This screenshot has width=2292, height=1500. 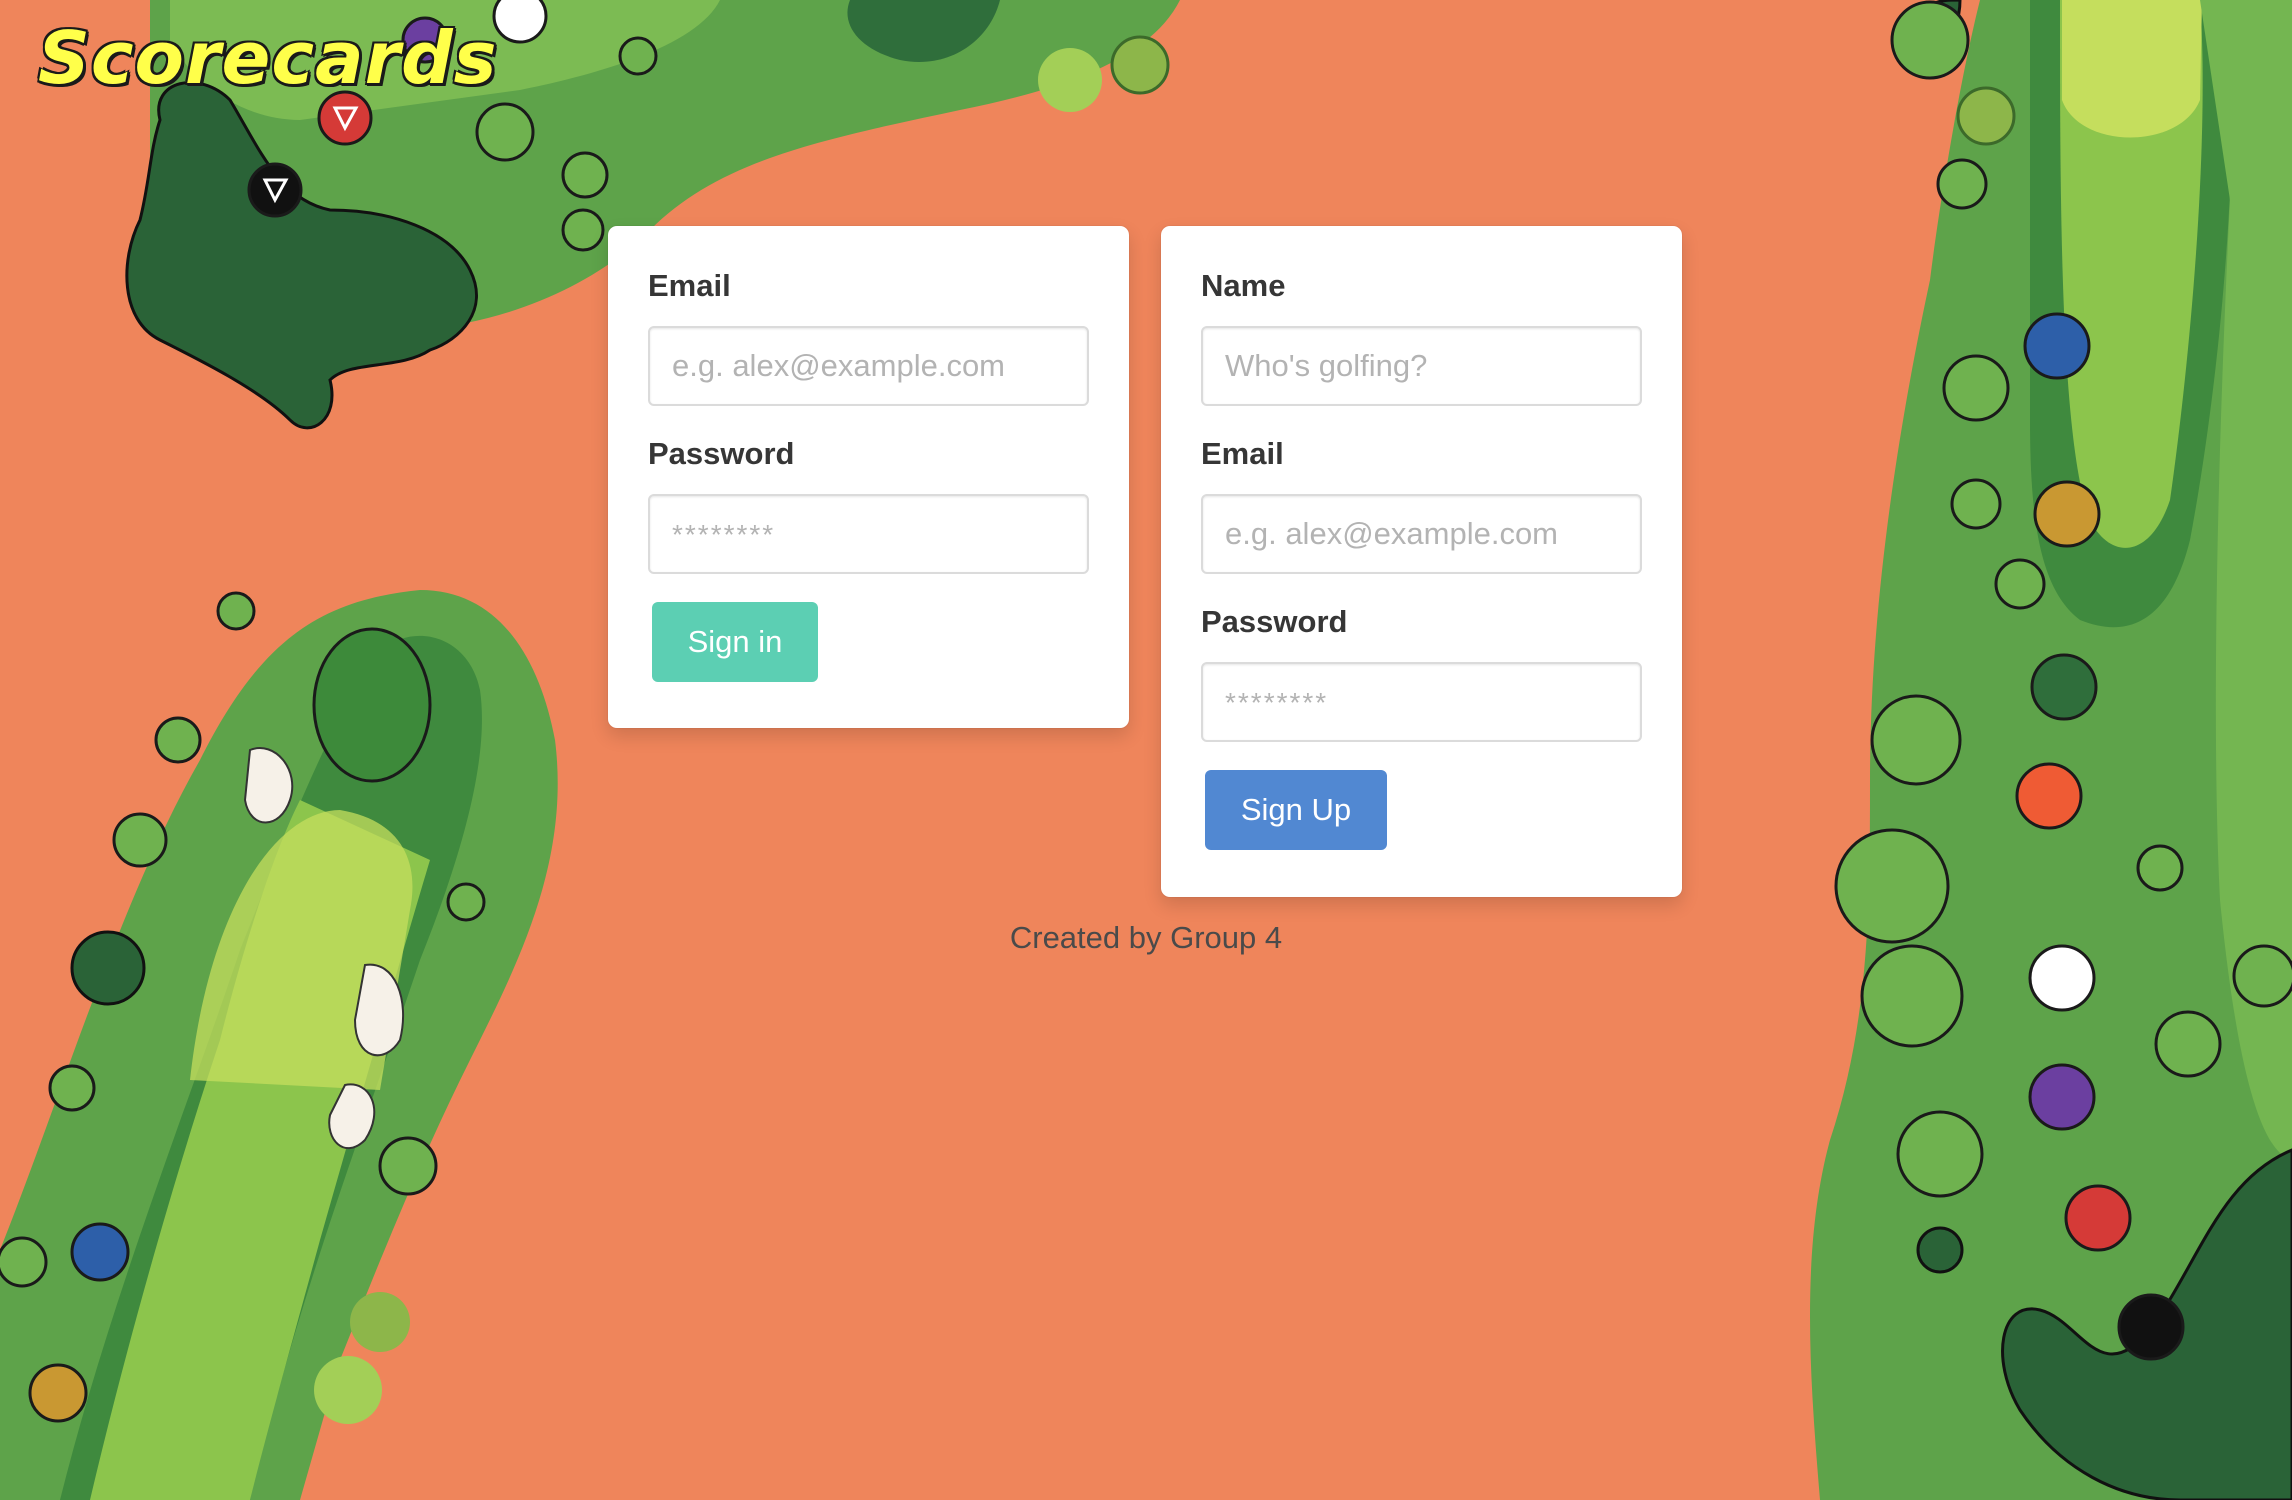 What do you see at coordinates (1421, 366) in the screenshot?
I see `signup-name-input` at bounding box center [1421, 366].